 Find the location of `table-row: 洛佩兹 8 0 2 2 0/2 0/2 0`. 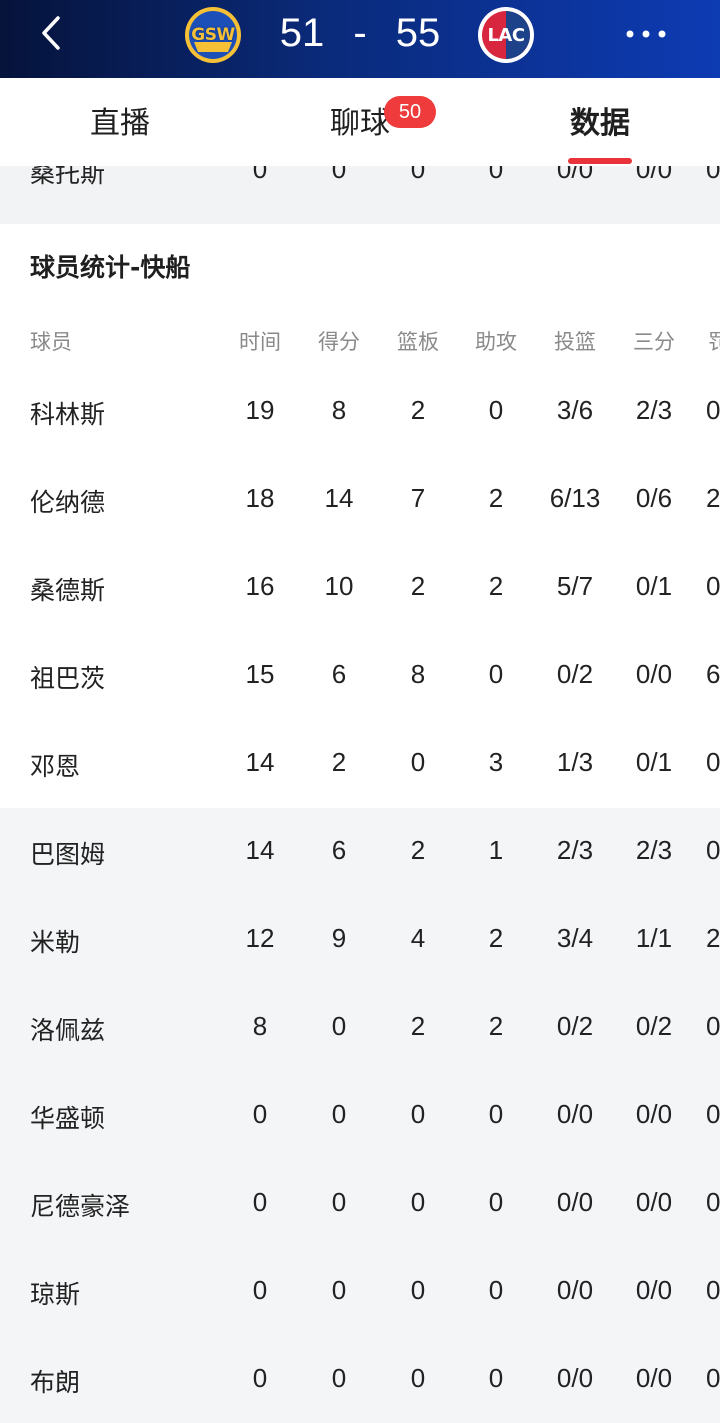

table-row: 洛佩兹 8 0 2 2 0/2 0/2 0 is located at coordinates (360, 1028).